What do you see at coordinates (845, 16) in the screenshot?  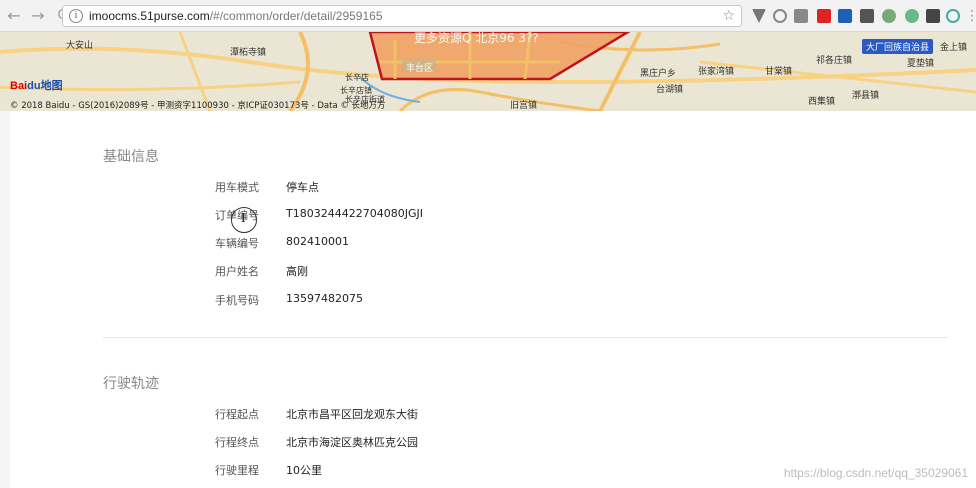 I see `extension-s-icon` at bounding box center [845, 16].